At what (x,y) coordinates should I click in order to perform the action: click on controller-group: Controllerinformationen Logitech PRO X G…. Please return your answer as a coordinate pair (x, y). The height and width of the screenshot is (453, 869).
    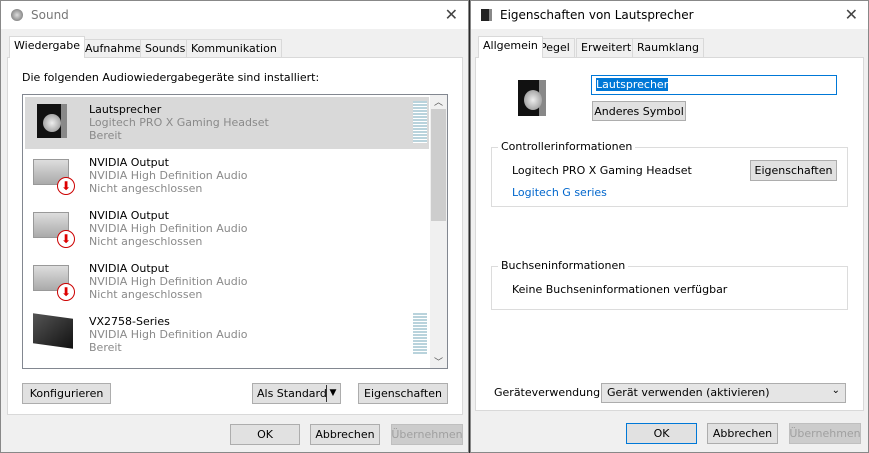
    Looking at the image, I should click on (669, 173).